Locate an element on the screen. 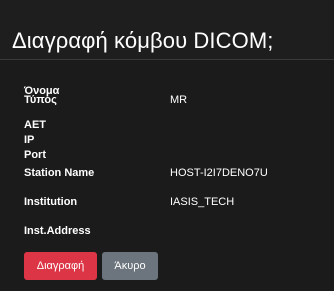 The image size is (334, 291). field-row-station-name: Station Name HOST-I2I7DENO7U is located at coordinates (174, 173).